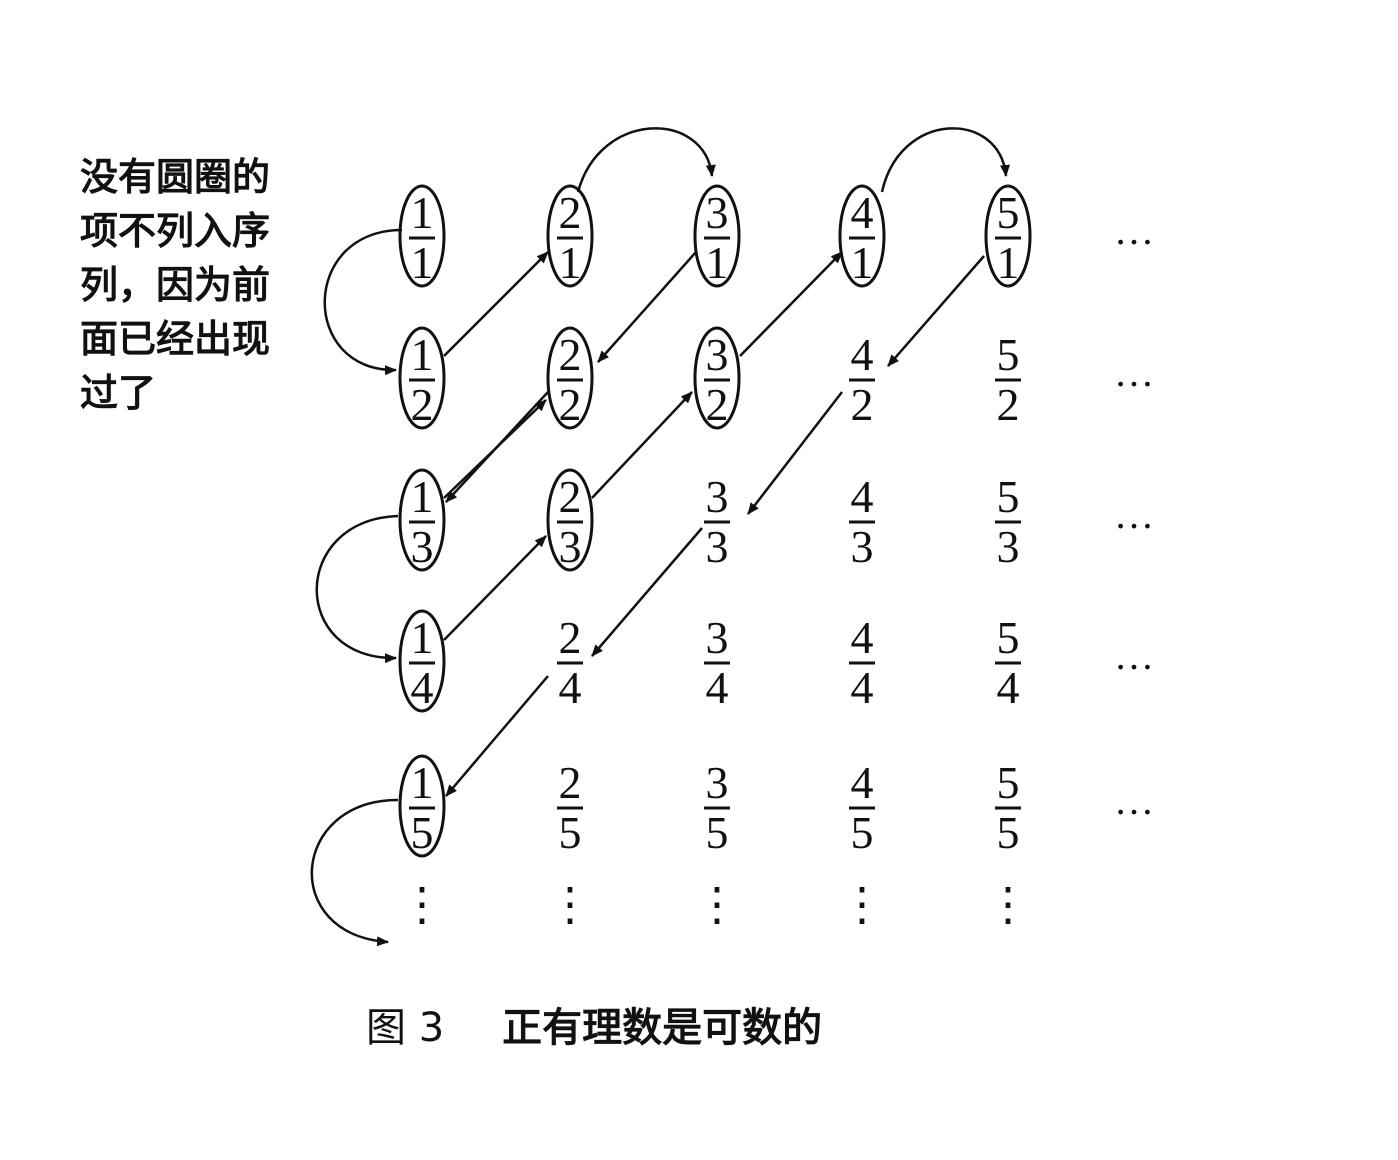  I want to click on fraction-2-1: 21, so click(570, 236).